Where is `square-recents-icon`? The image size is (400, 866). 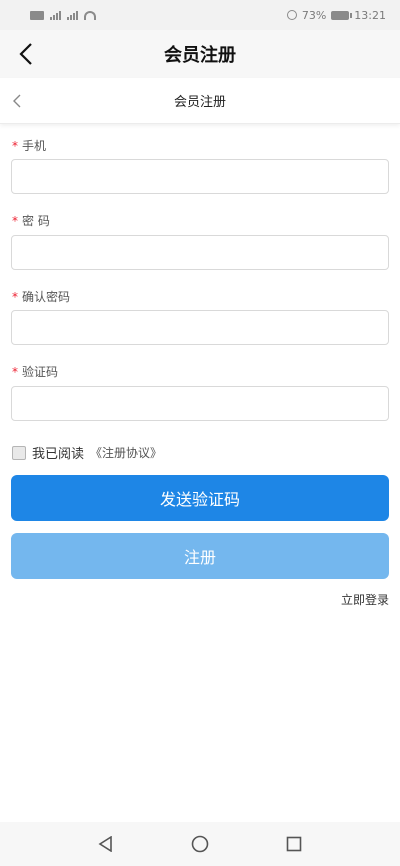 square-recents-icon is located at coordinates (294, 844).